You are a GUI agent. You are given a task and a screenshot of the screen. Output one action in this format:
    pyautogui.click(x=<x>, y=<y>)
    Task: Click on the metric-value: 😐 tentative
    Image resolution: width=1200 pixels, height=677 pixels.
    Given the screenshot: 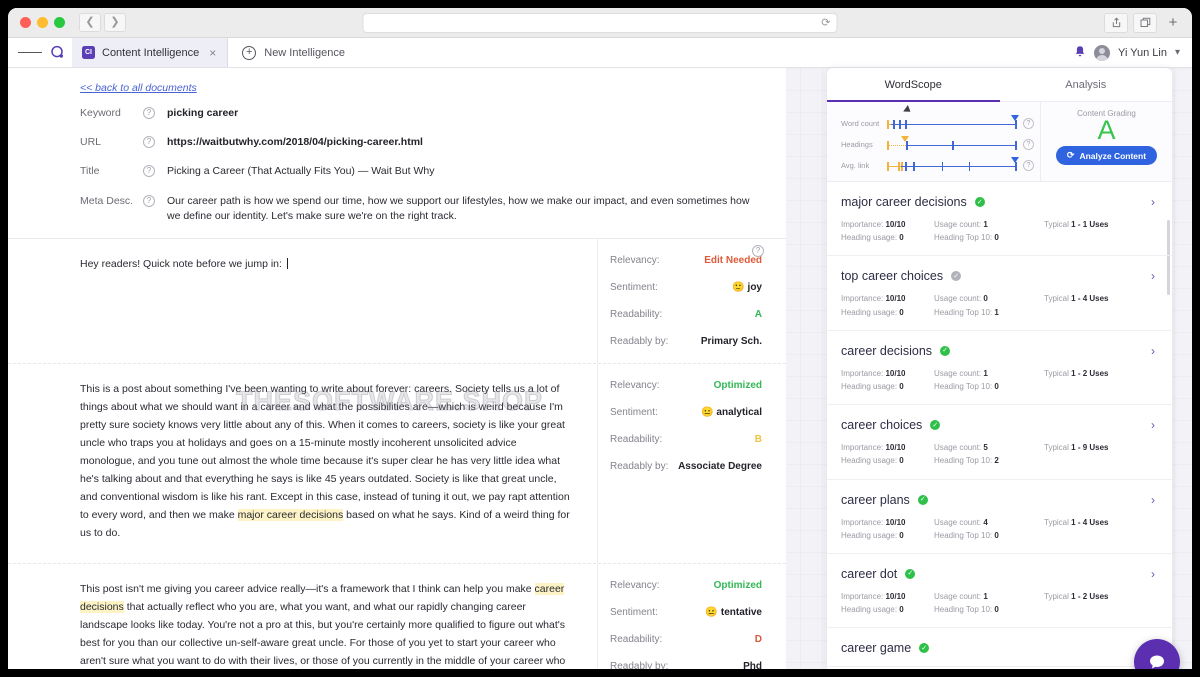 What is the action you would take?
    pyautogui.click(x=733, y=612)
    